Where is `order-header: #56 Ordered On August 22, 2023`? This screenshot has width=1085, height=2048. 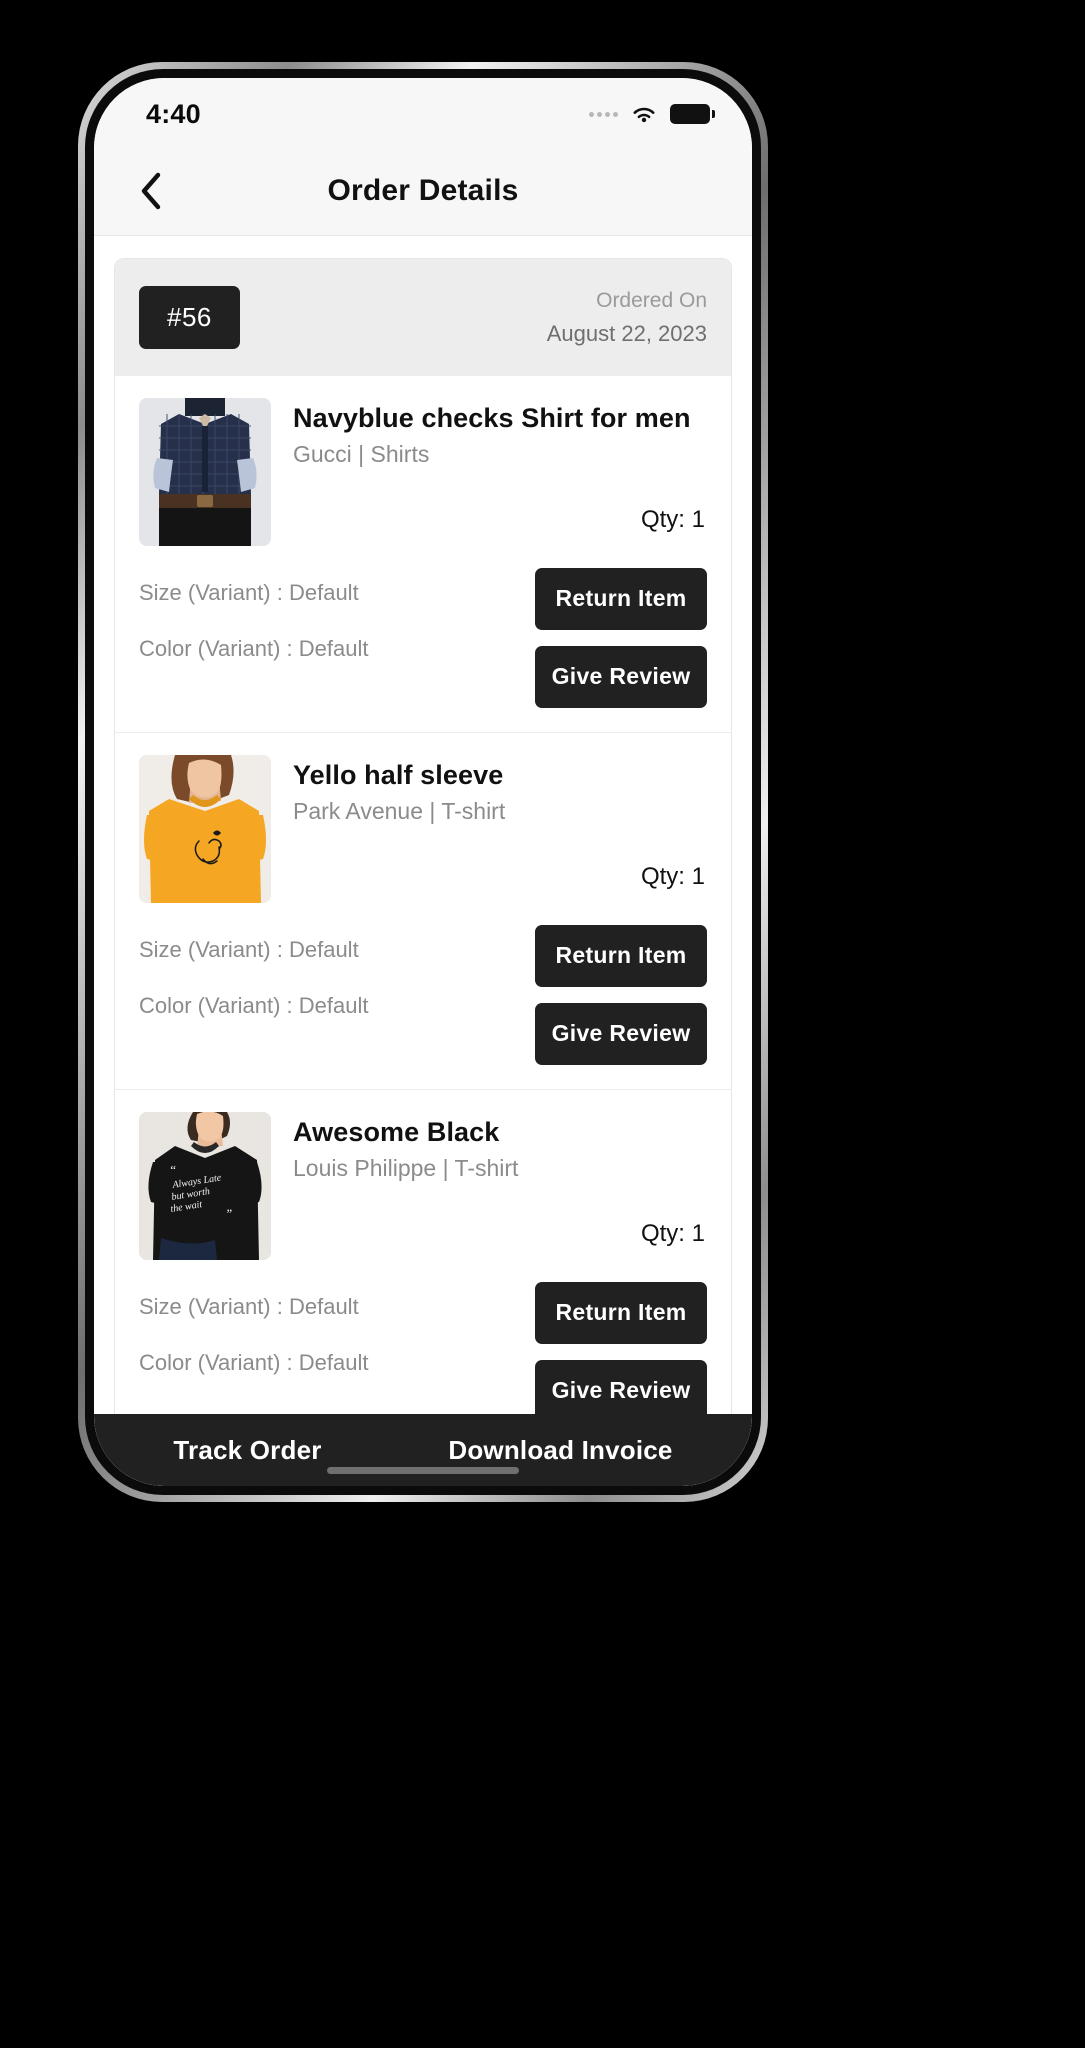
order-header: #56 Ordered On August 22, 2023 is located at coordinates (423, 317).